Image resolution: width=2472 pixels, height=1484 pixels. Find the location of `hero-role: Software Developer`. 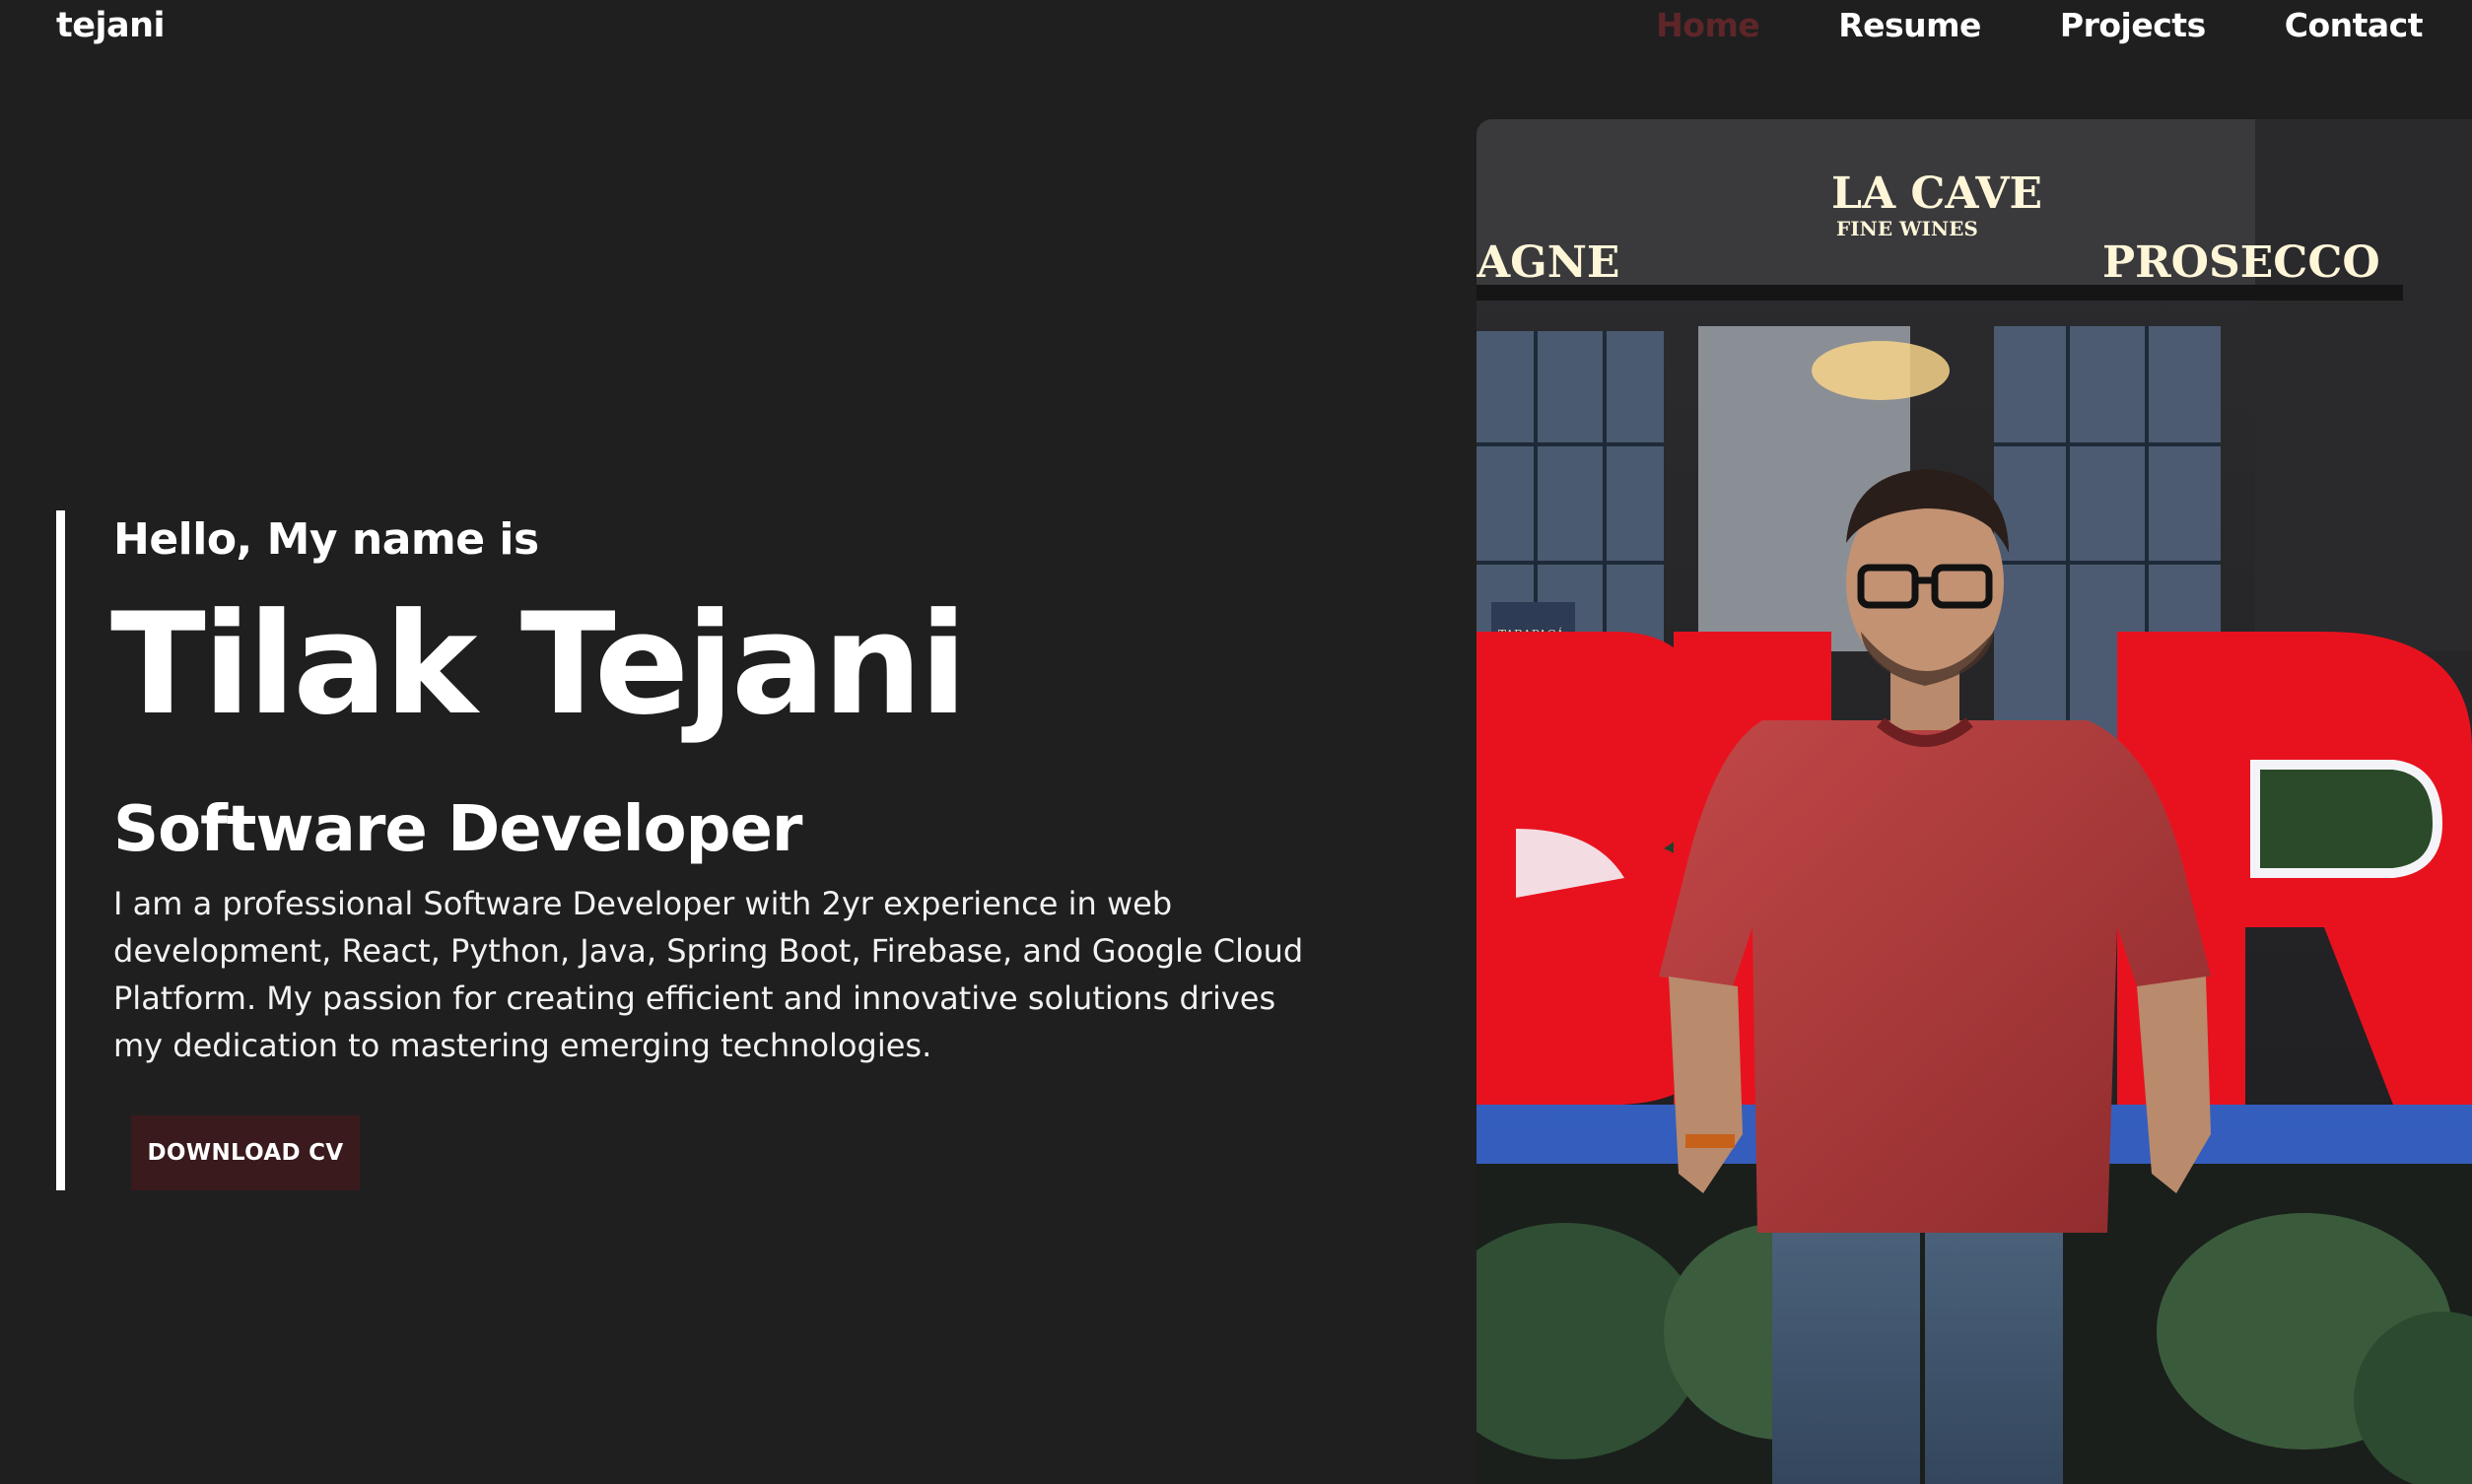

hero-role: Software Developer is located at coordinates (457, 829).